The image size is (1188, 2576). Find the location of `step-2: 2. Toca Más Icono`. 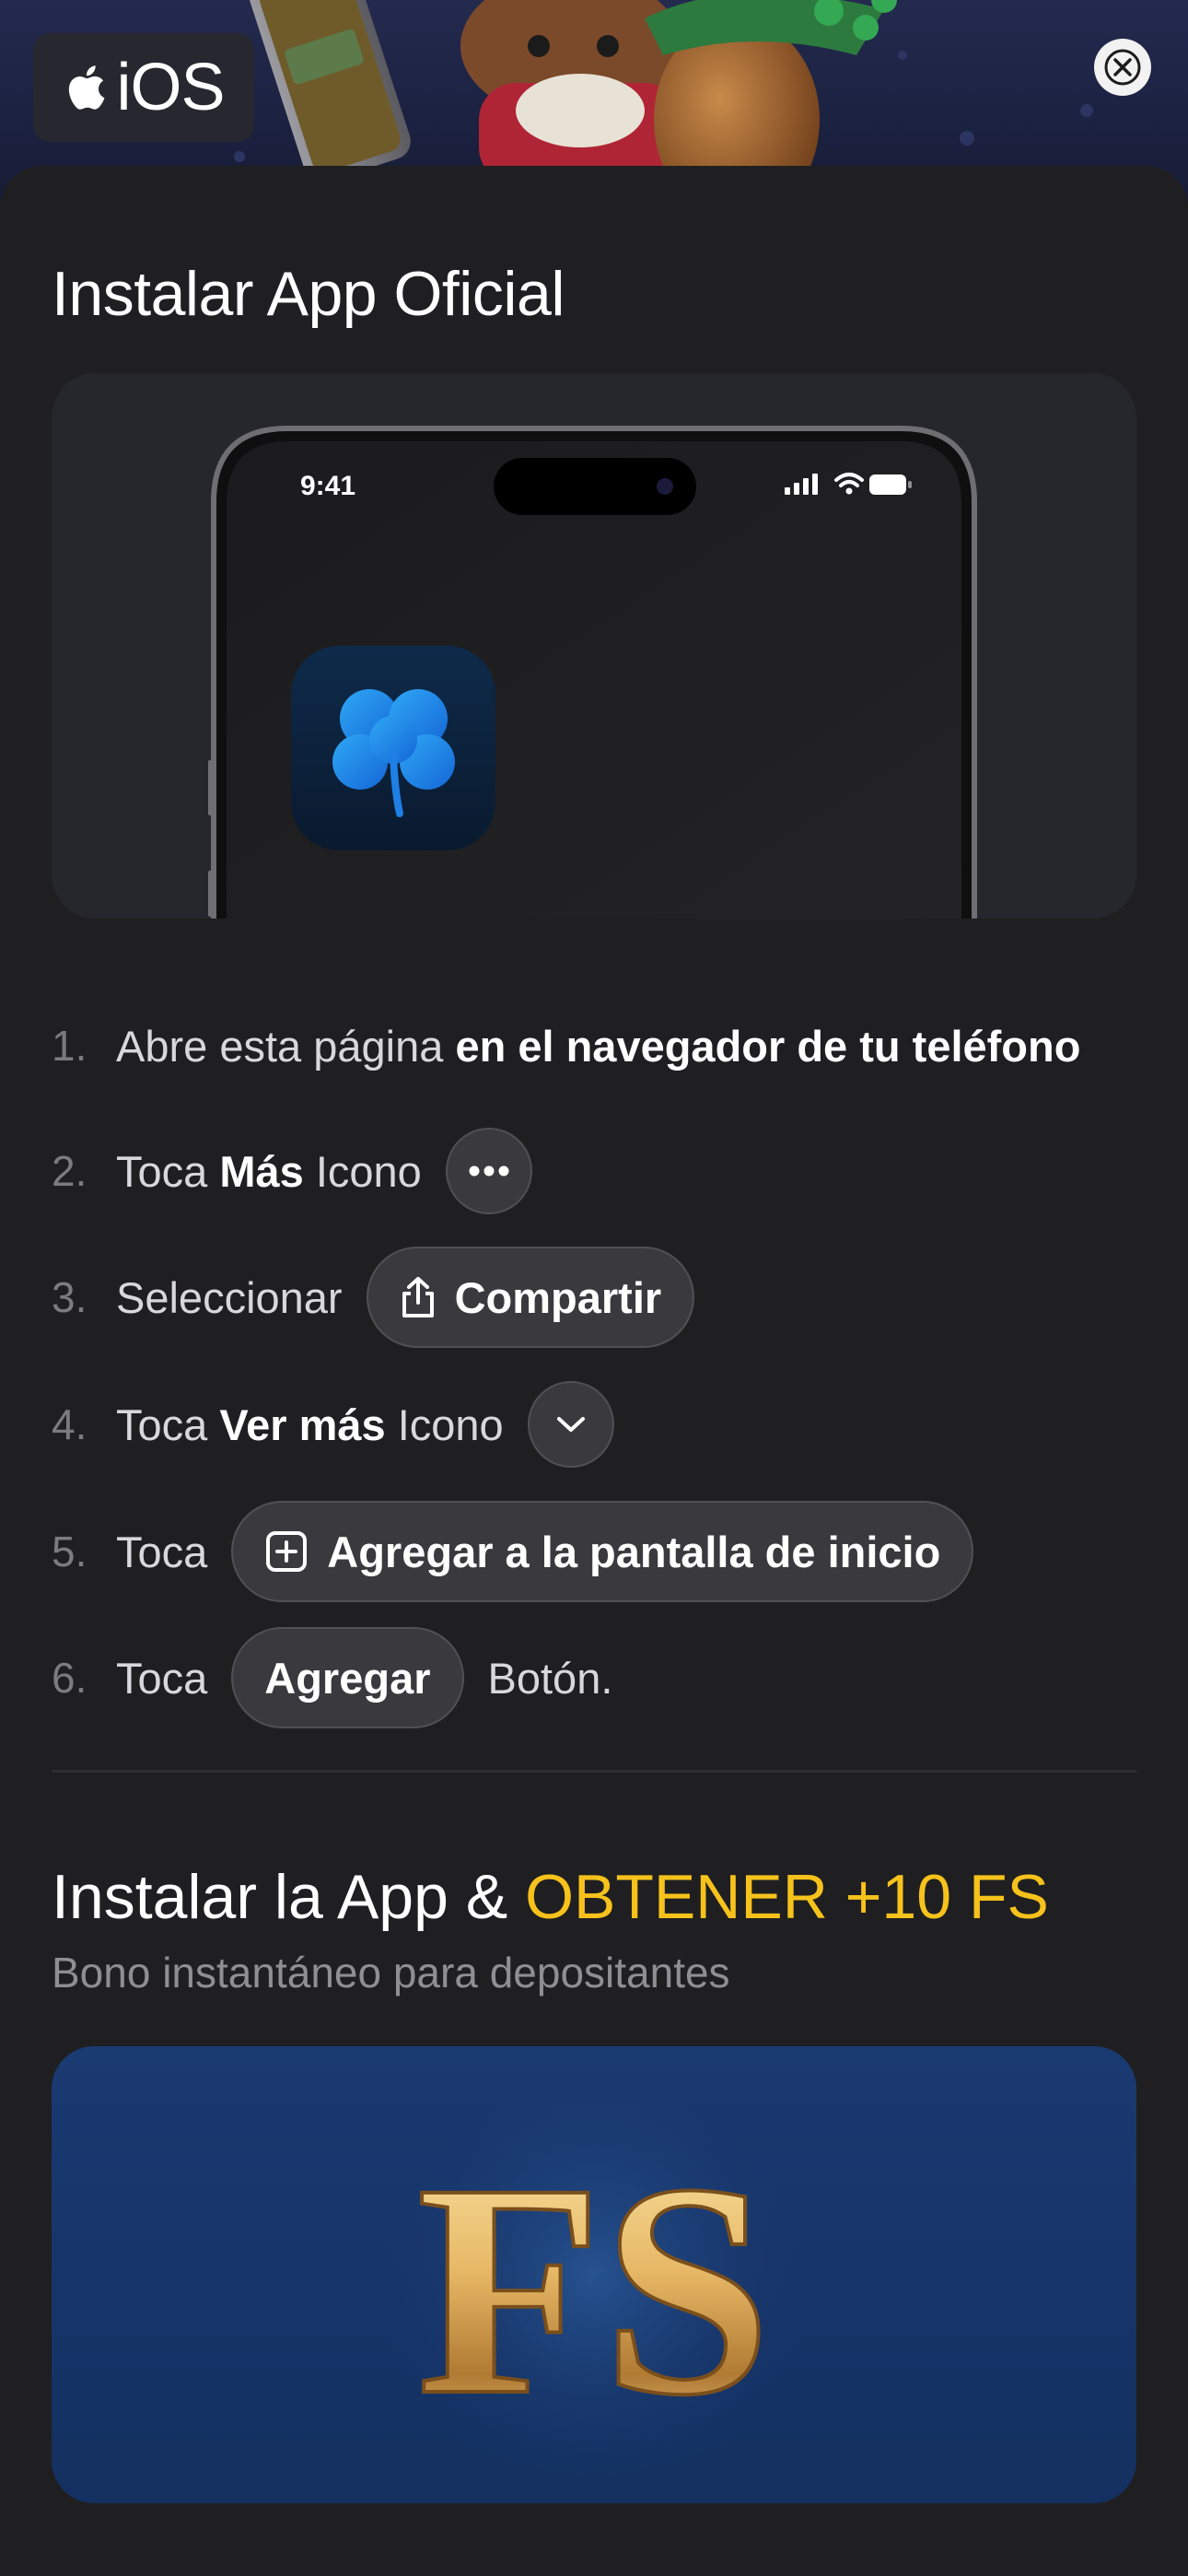

step-2: 2. Toca Más Icono is located at coordinates (292, 1171).